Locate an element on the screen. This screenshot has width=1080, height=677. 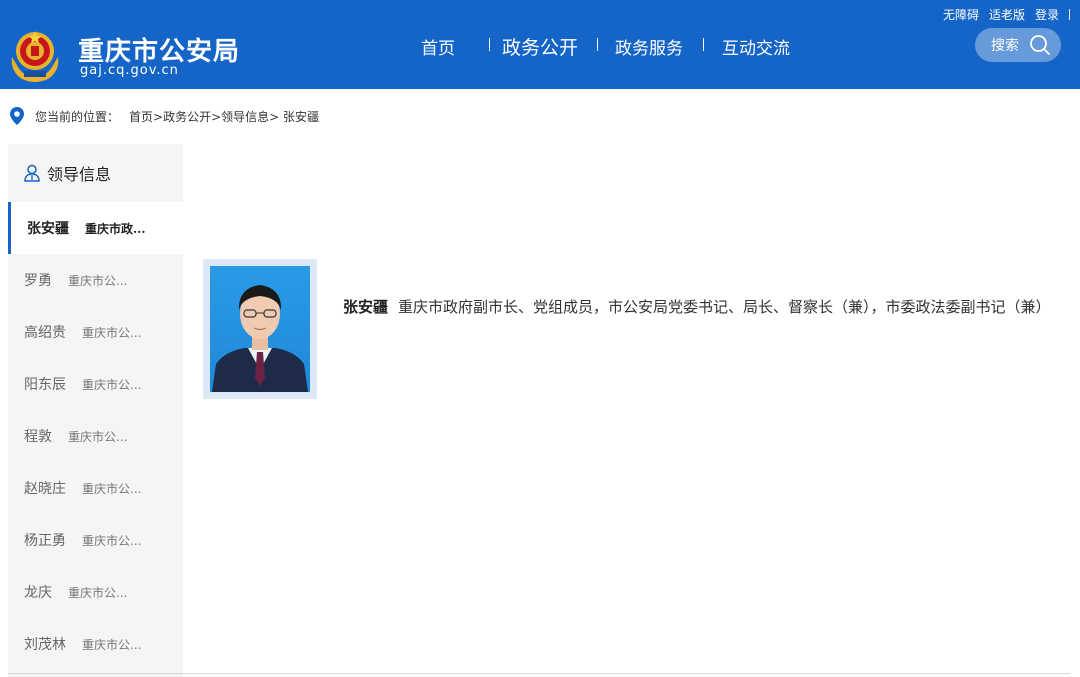
main-nav: 首页 政务公开 政务服务 互动交流 is located at coordinates (540, 44).